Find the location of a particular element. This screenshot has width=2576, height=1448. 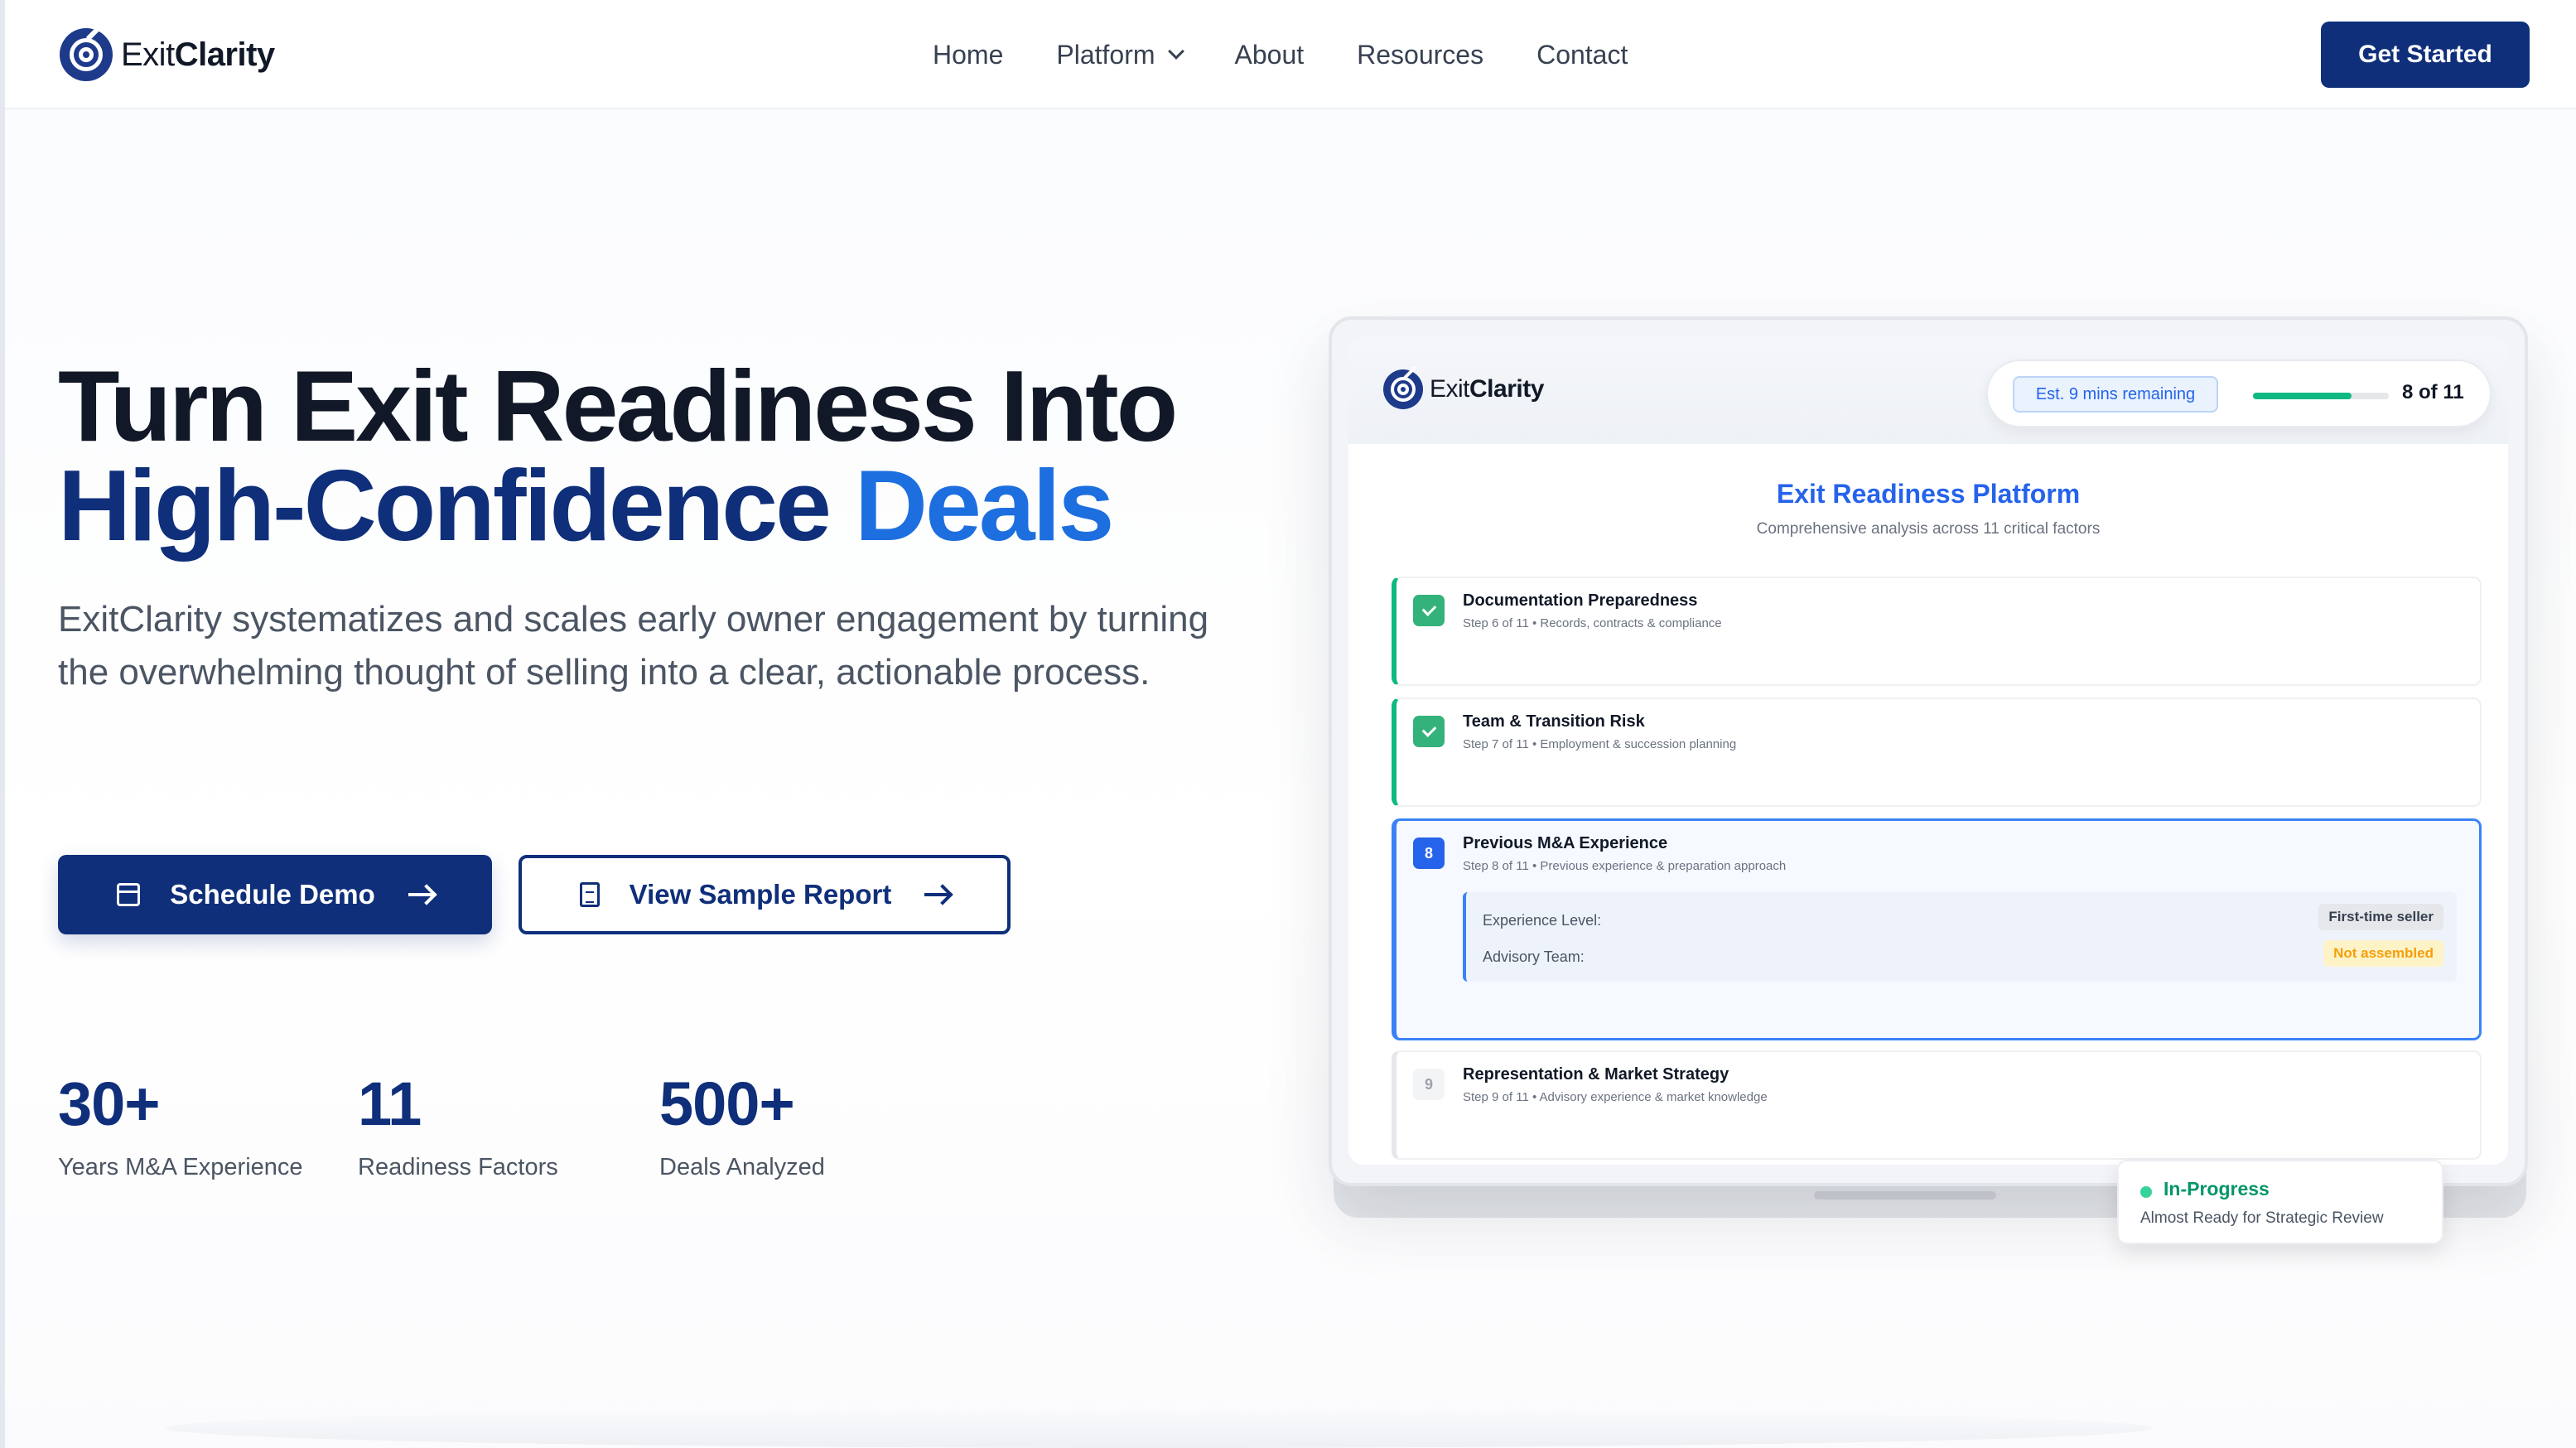

step-number-badge: 8 is located at coordinates (1429, 853).